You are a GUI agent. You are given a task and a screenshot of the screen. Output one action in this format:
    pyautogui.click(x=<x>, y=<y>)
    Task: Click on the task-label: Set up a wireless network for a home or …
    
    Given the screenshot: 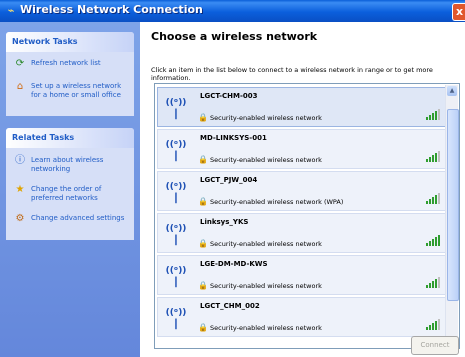 What is the action you would take?
    pyautogui.click(x=76, y=90)
    